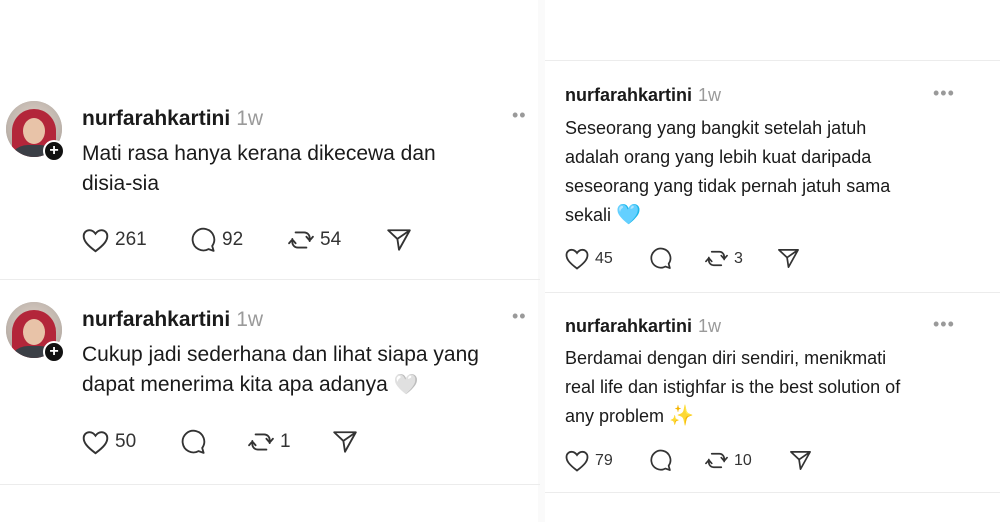 This screenshot has width=1000, height=522. What do you see at coordinates (628, 215) in the screenshot?
I see `light-blue-heart-emoji: 🩵` at bounding box center [628, 215].